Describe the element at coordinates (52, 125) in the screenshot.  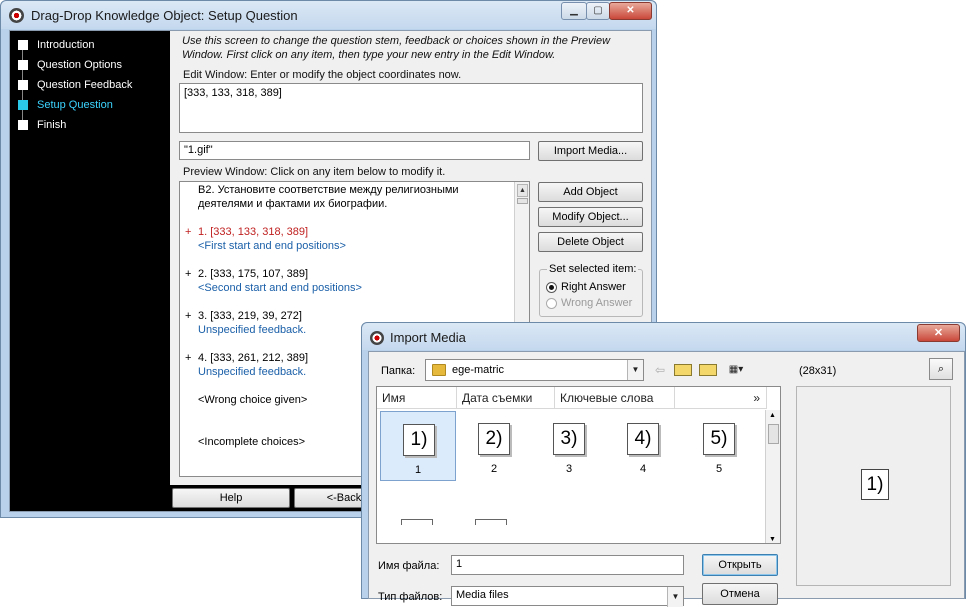
I see `step-label: Finish` at that location.